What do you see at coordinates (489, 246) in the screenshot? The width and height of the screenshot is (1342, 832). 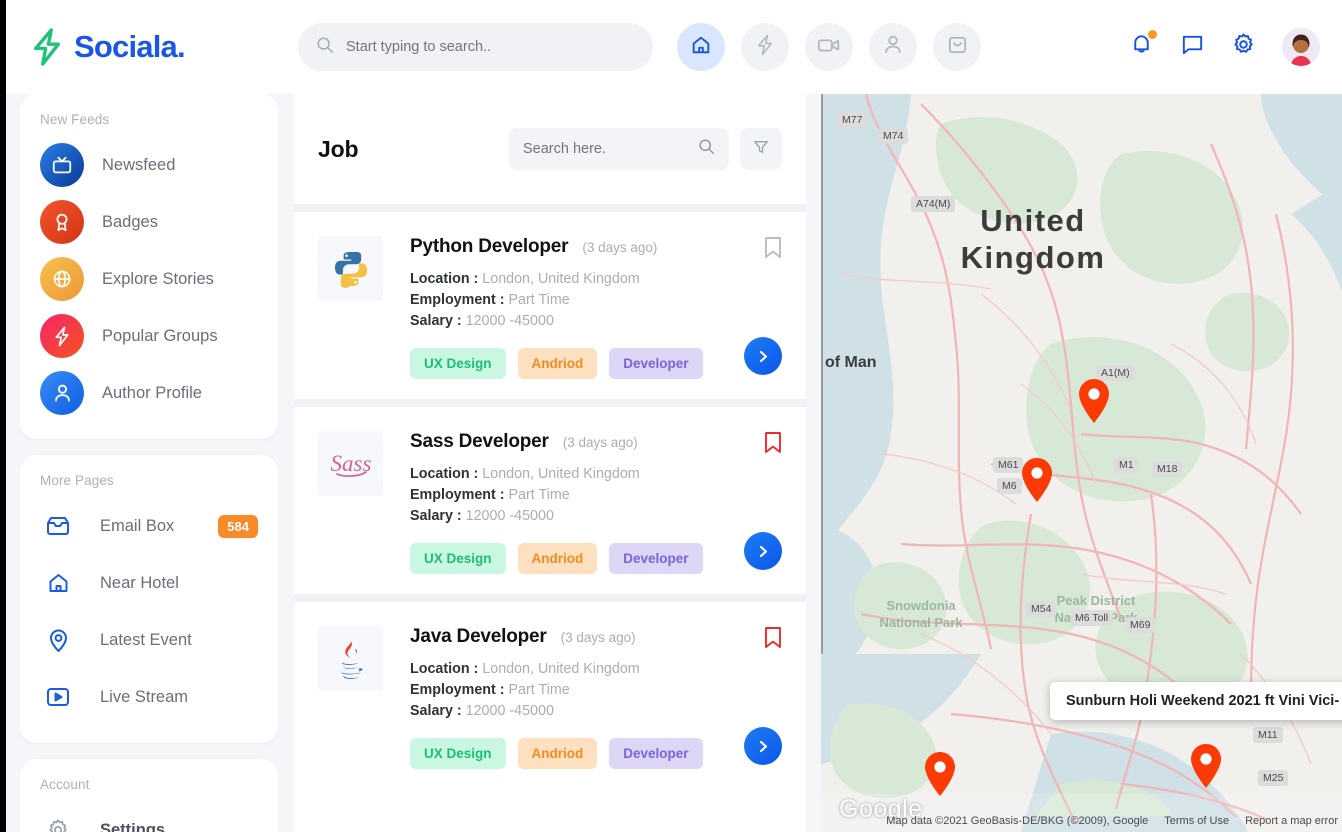 I see `job-title: Python Developer` at bounding box center [489, 246].